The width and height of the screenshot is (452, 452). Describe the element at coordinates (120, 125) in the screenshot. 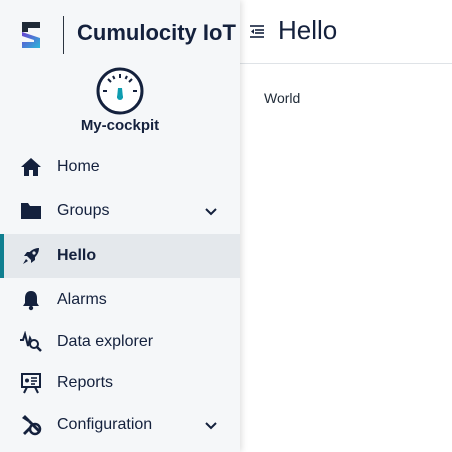

I see `app-name: My-cockpit` at that location.